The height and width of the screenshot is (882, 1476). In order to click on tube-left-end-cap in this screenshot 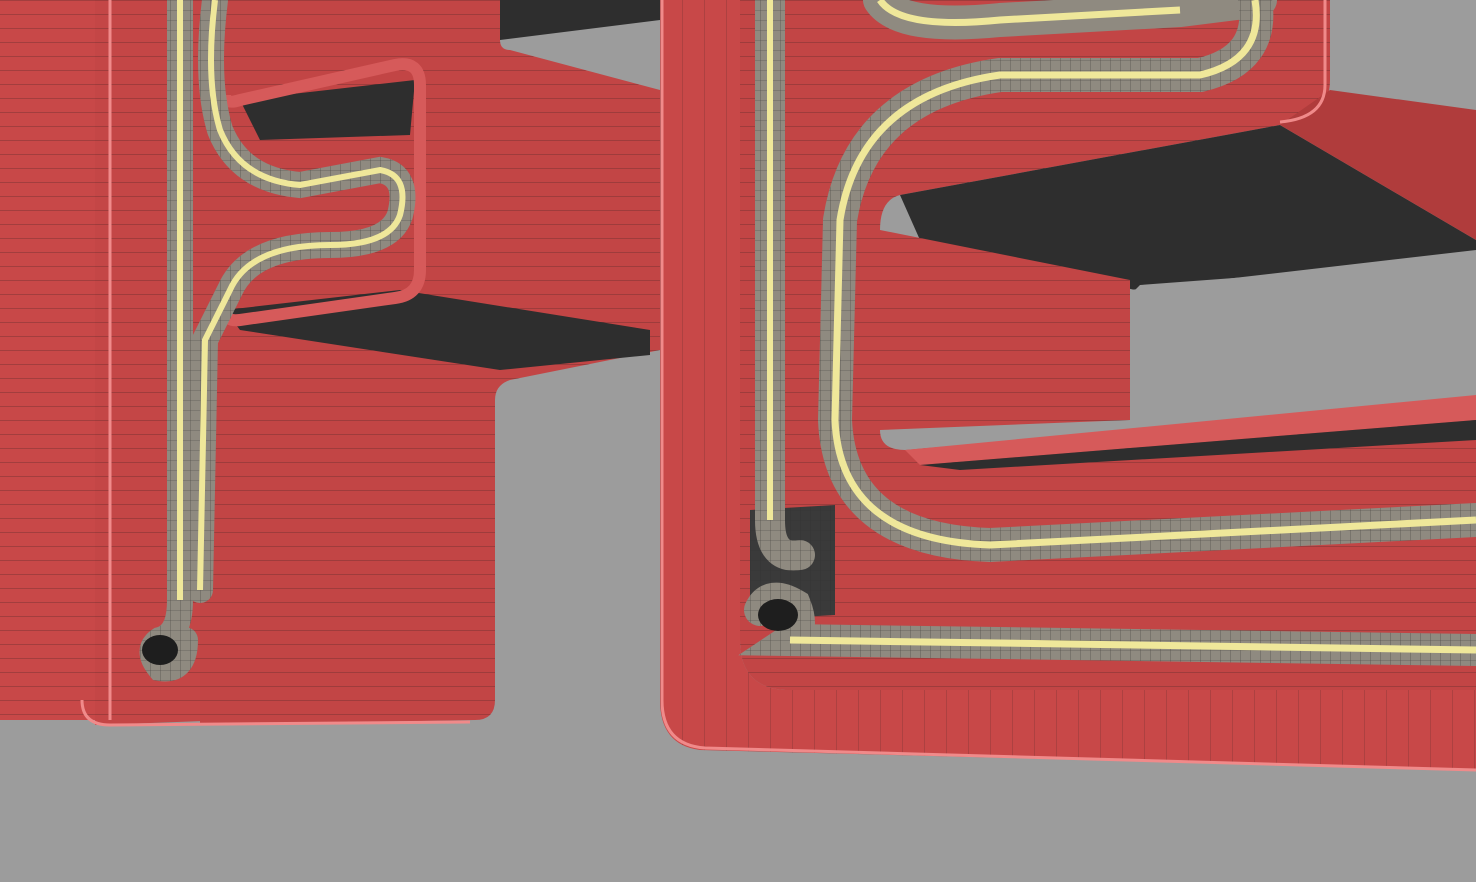, I will do `click(160, 650)`.